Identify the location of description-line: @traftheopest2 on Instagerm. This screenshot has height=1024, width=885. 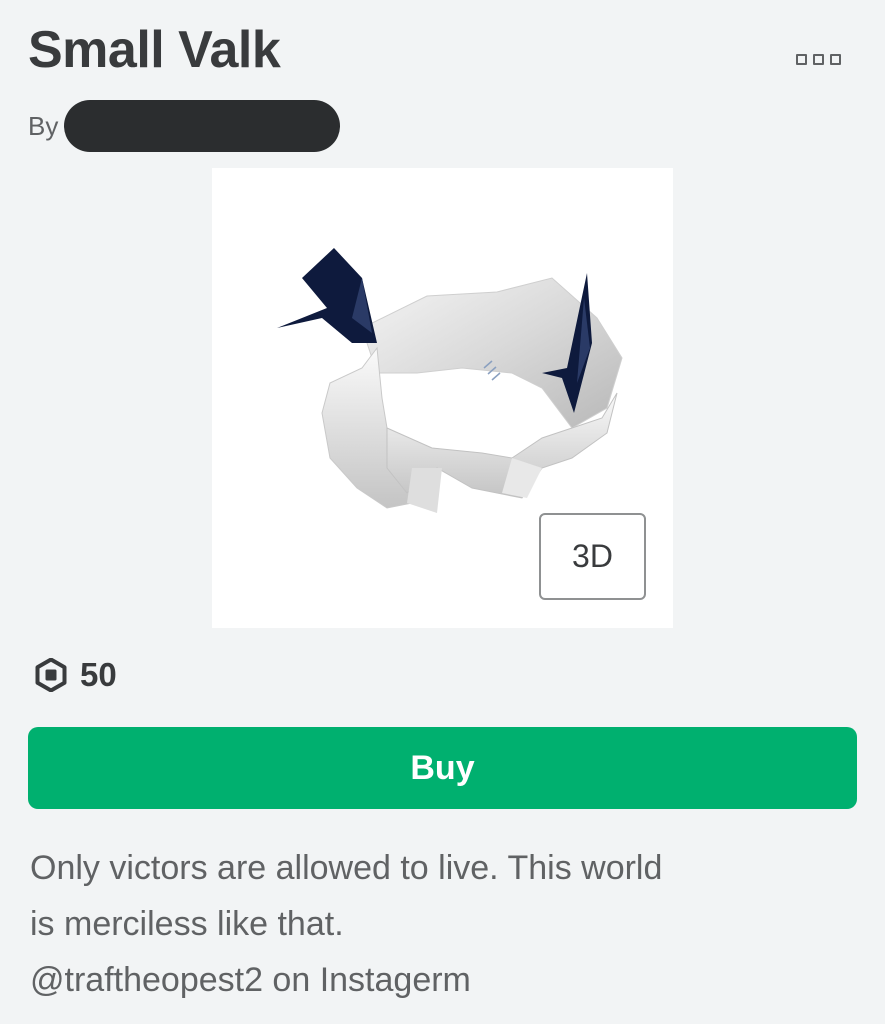
(250, 980).